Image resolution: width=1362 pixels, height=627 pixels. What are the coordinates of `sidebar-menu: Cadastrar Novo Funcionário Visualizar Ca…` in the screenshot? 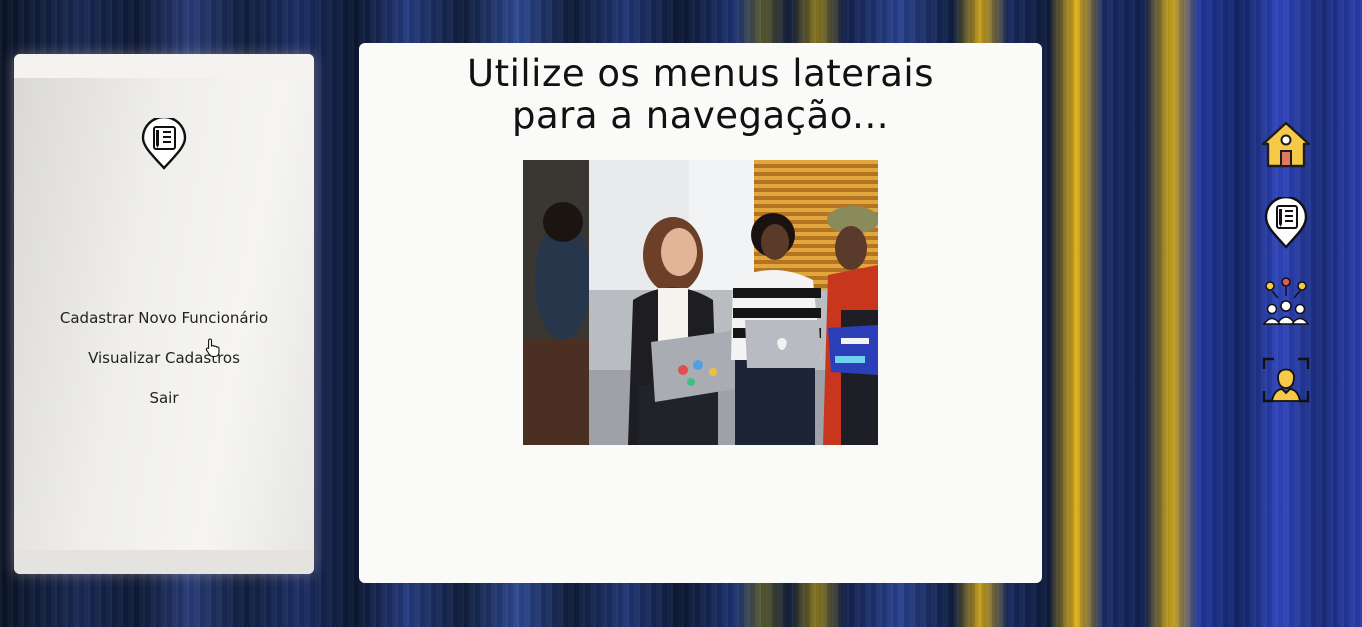 It's located at (164, 366).